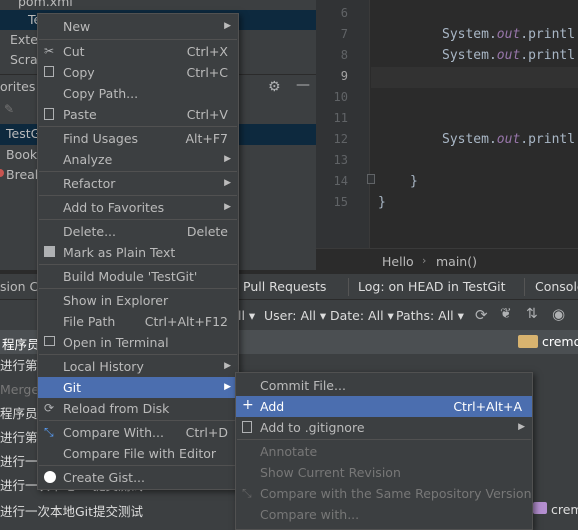 This screenshot has height=530, width=578. Describe the element at coordinates (509, 34) in the screenshot. I see `code-line-7: System.out.printl` at that location.